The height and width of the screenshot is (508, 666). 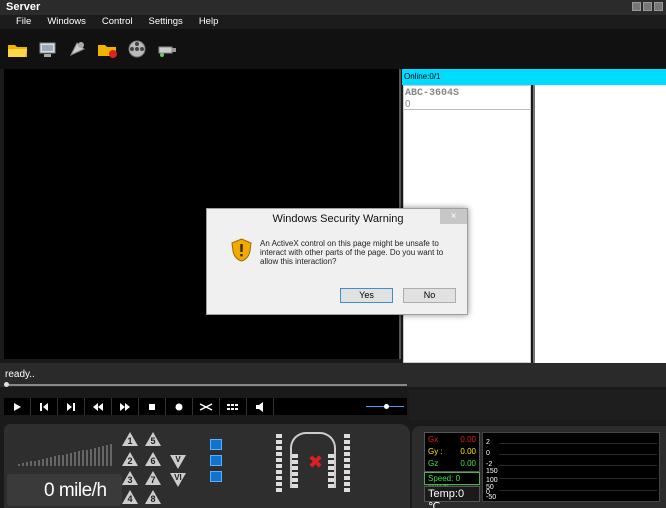 What do you see at coordinates (366, 295) in the screenshot?
I see `yes-button: Yes` at bounding box center [366, 295].